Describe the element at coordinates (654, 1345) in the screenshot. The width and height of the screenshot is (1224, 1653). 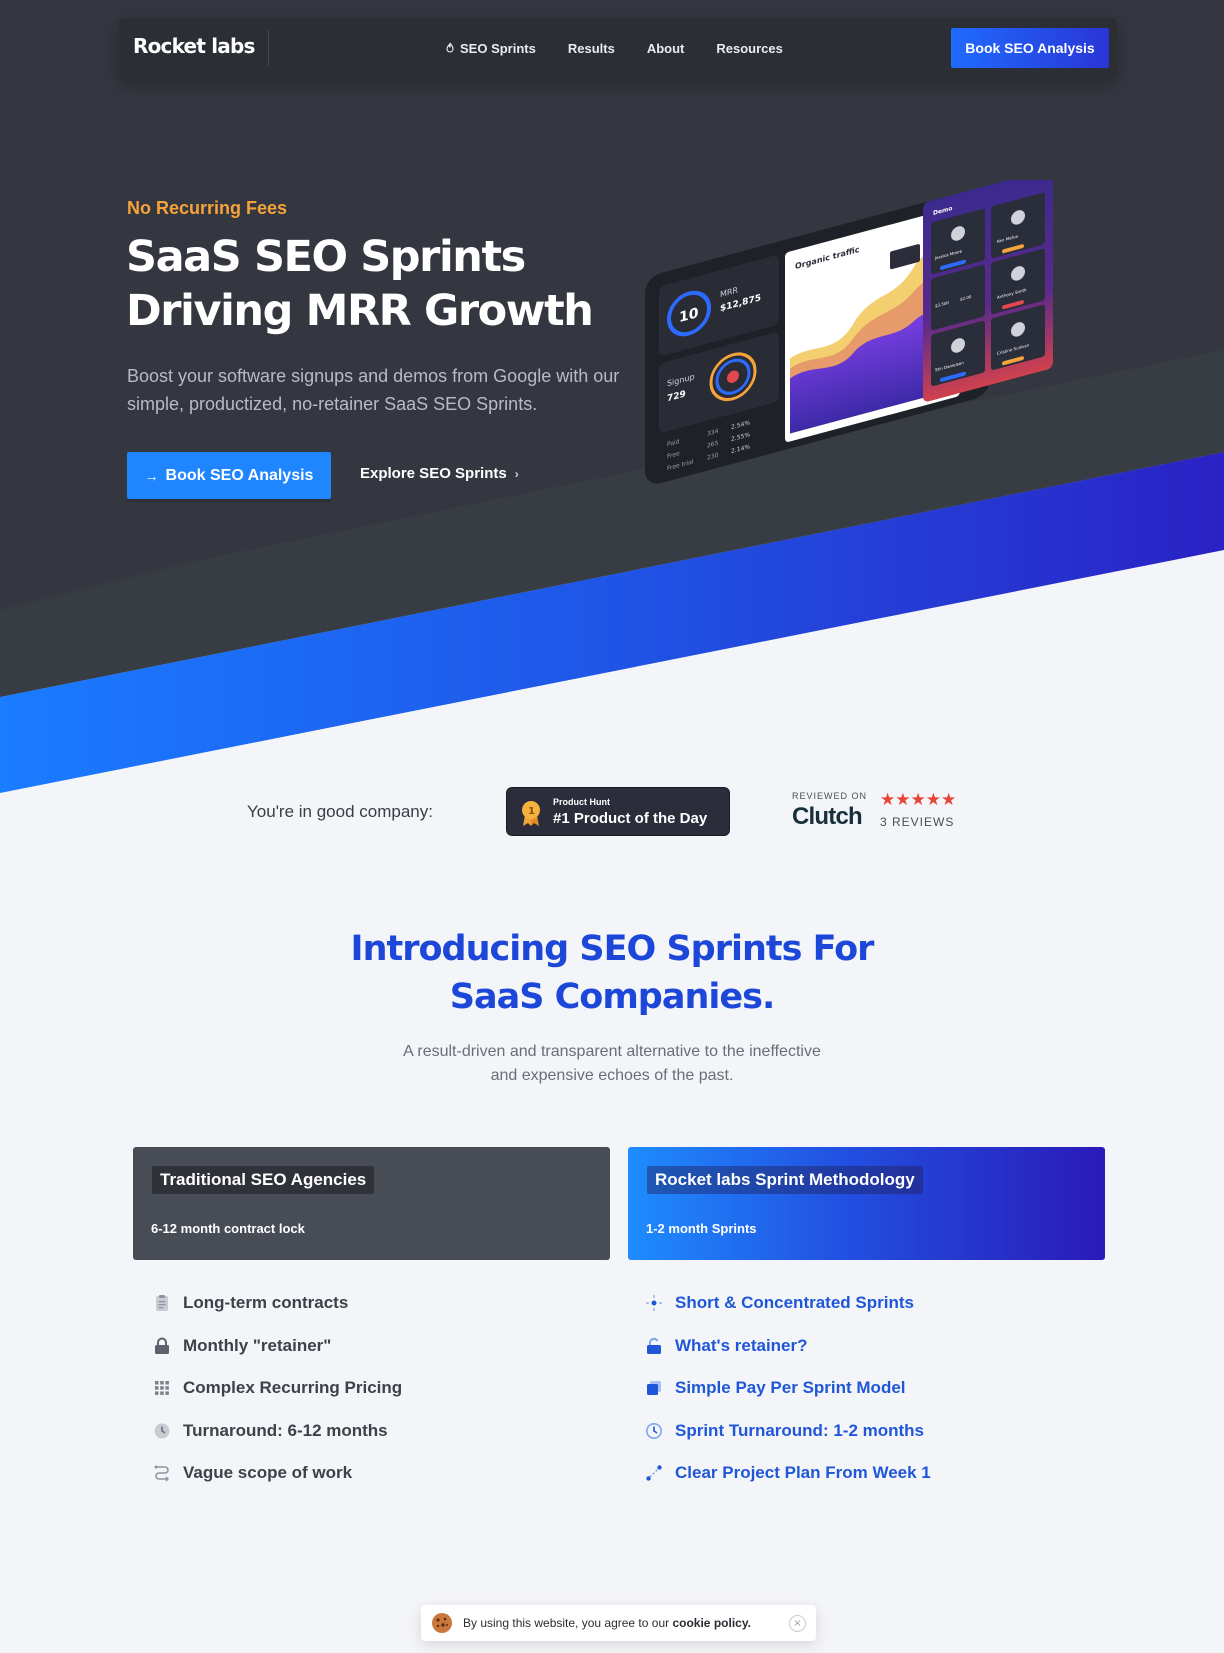
I see `unlock-icon` at that location.